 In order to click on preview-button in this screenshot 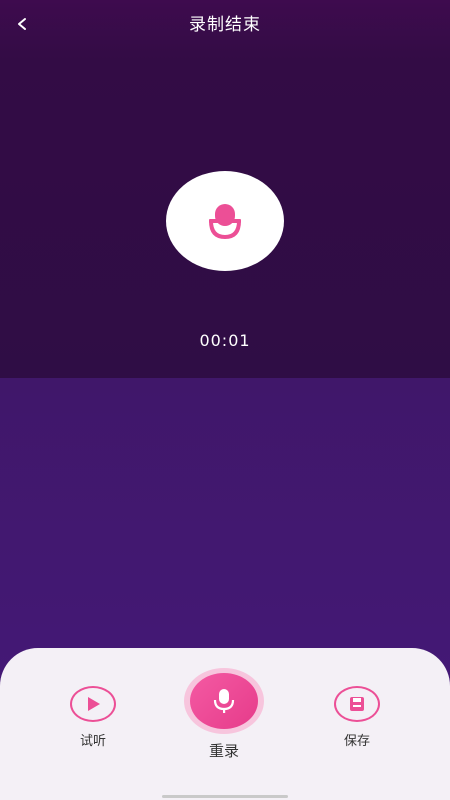, I will do `click(93, 704)`.